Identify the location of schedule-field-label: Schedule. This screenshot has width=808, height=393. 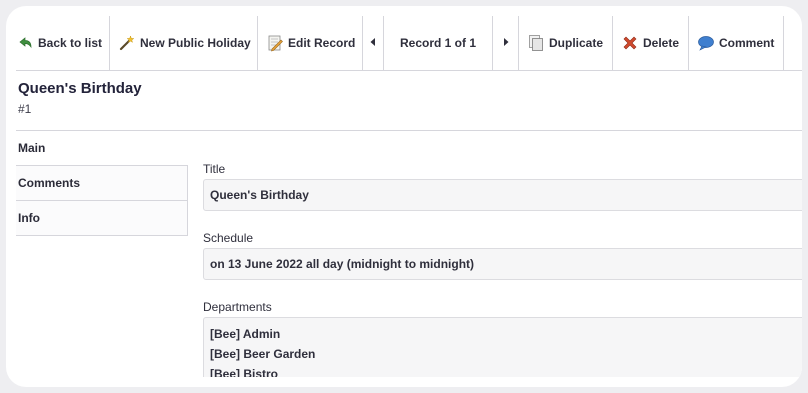
(228, 238).